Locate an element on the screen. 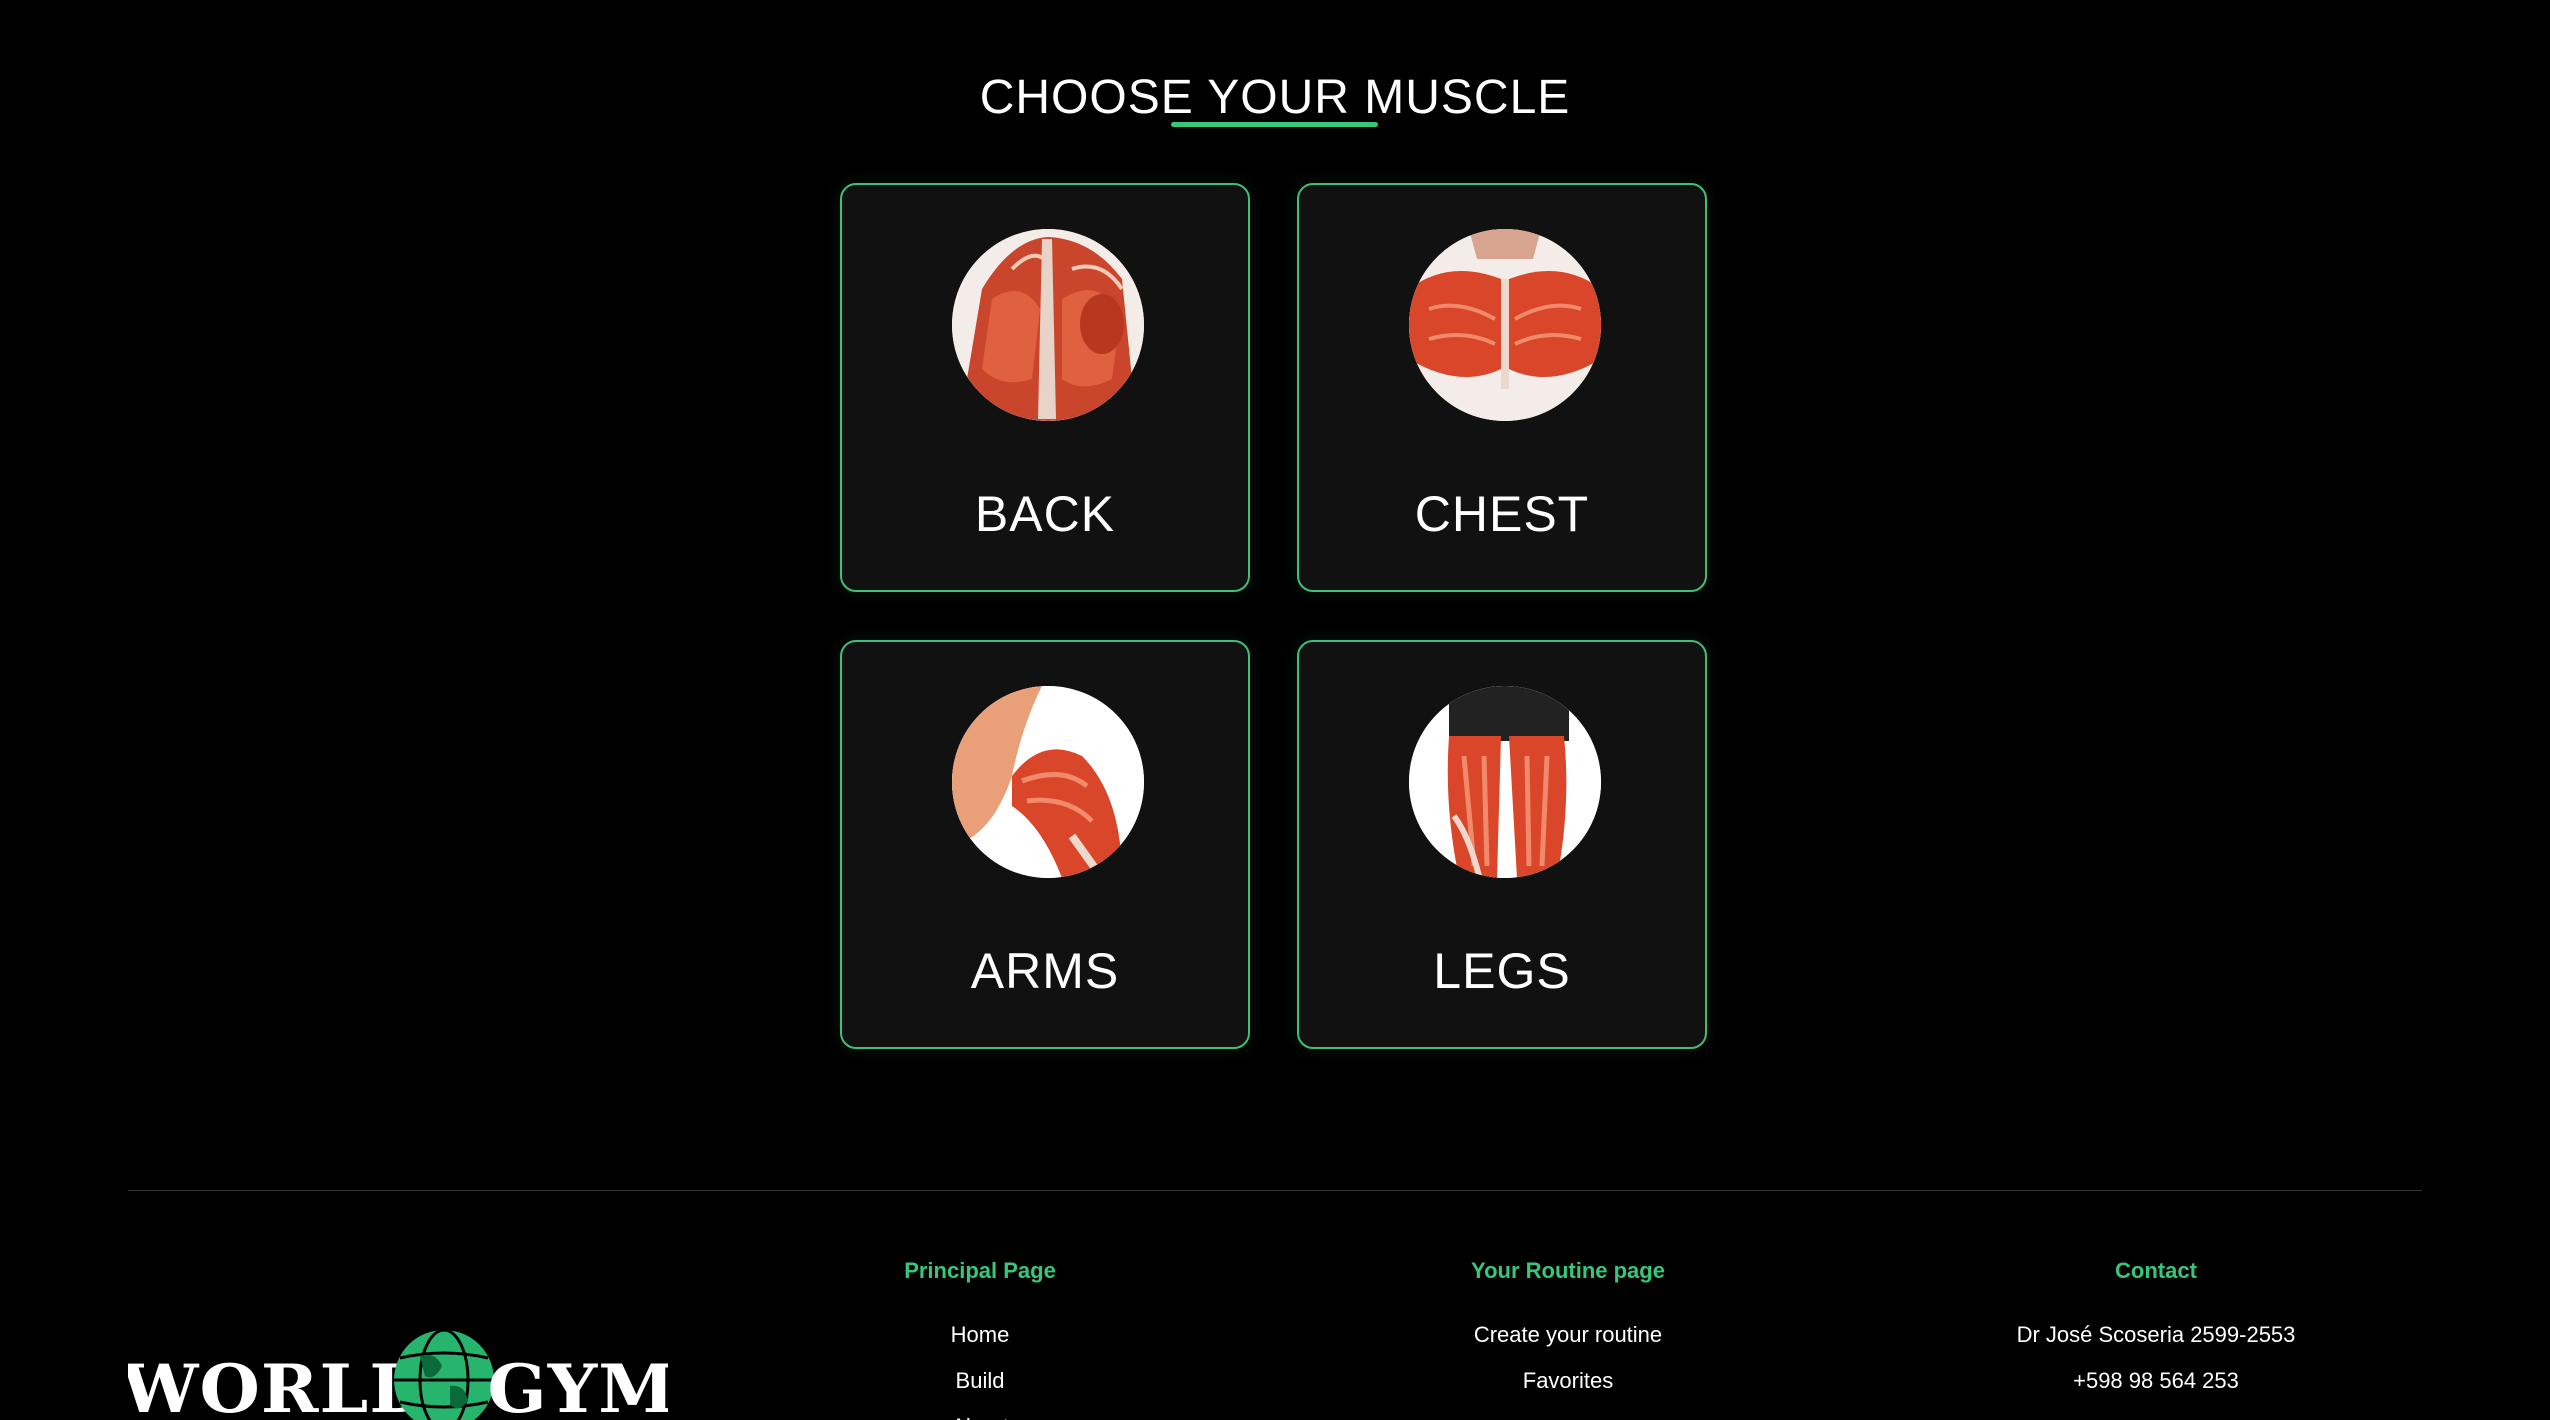  globe-icon is located at coordinates (444, 1374).